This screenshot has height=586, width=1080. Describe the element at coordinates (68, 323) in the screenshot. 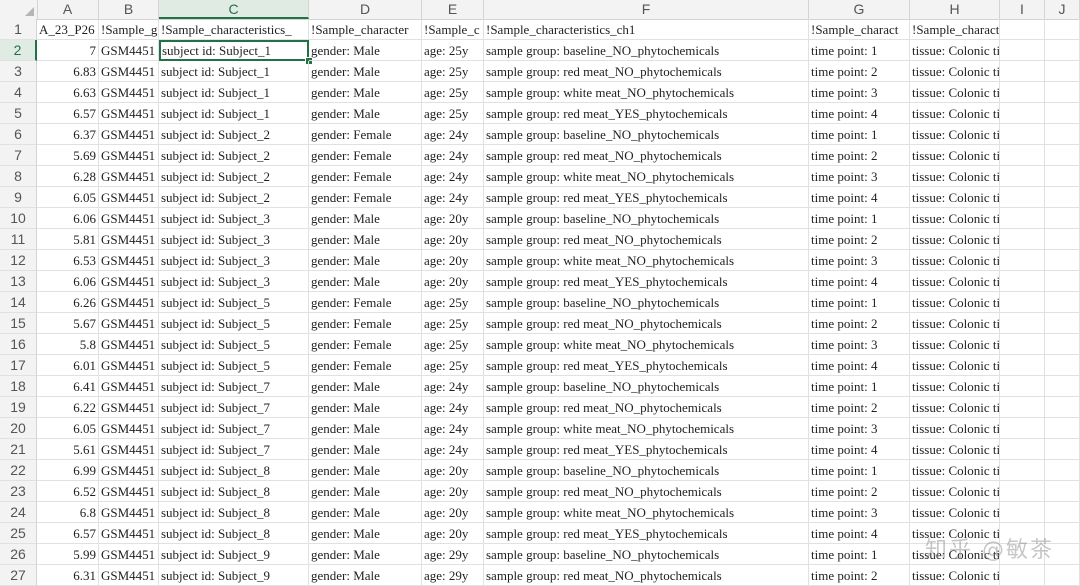

I see `table-cell: 5.67` at that location.